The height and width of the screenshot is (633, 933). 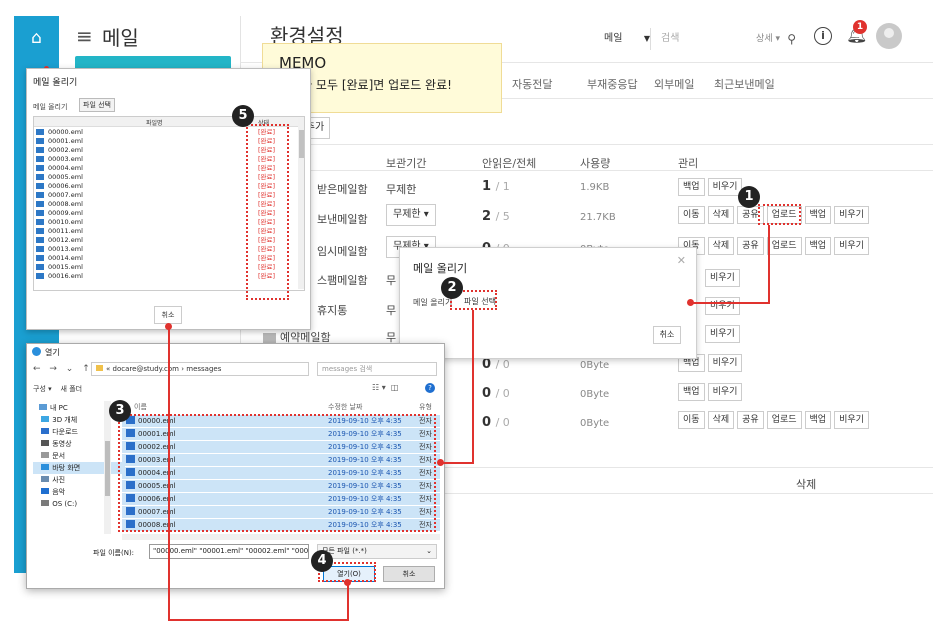 What do you see at coordinates (62, 444) in the screenshot?
I see `tree-item-label: 동영상` at bounding box center [62, 444].